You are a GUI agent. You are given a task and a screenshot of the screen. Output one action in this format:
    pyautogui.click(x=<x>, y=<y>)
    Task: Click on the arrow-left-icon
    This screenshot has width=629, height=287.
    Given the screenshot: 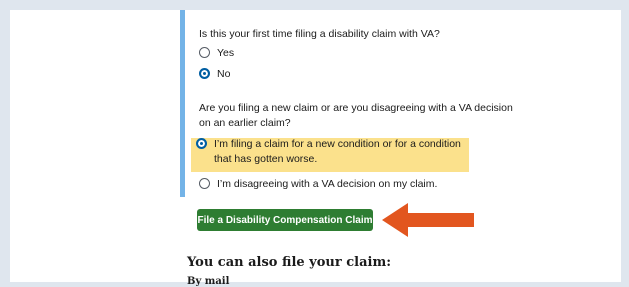 What is the action you would take?
    pyautogui.click(x=428, y=220)
    